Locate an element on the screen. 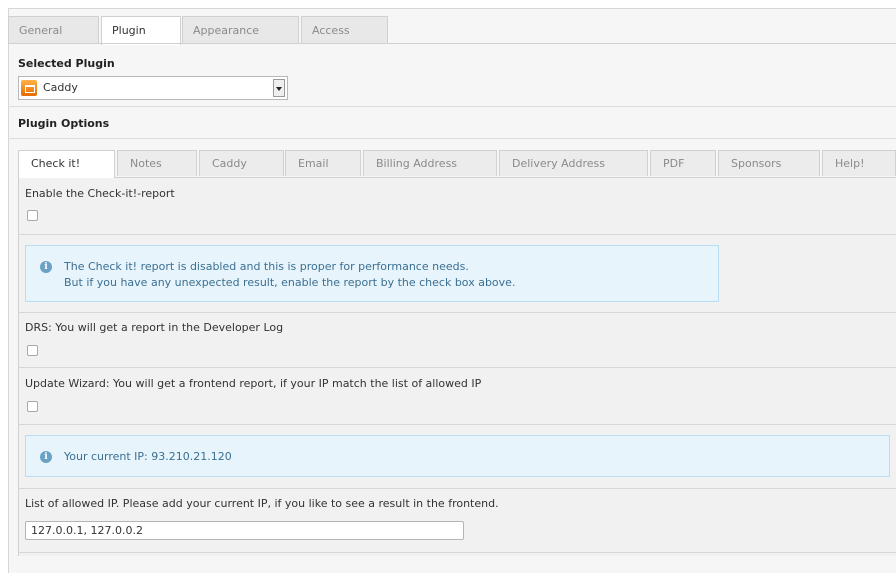 The width and height of the screenshot is (896, 573). enable-report-label: Enable the Check-it!-report is located at coordinates (100, 193).